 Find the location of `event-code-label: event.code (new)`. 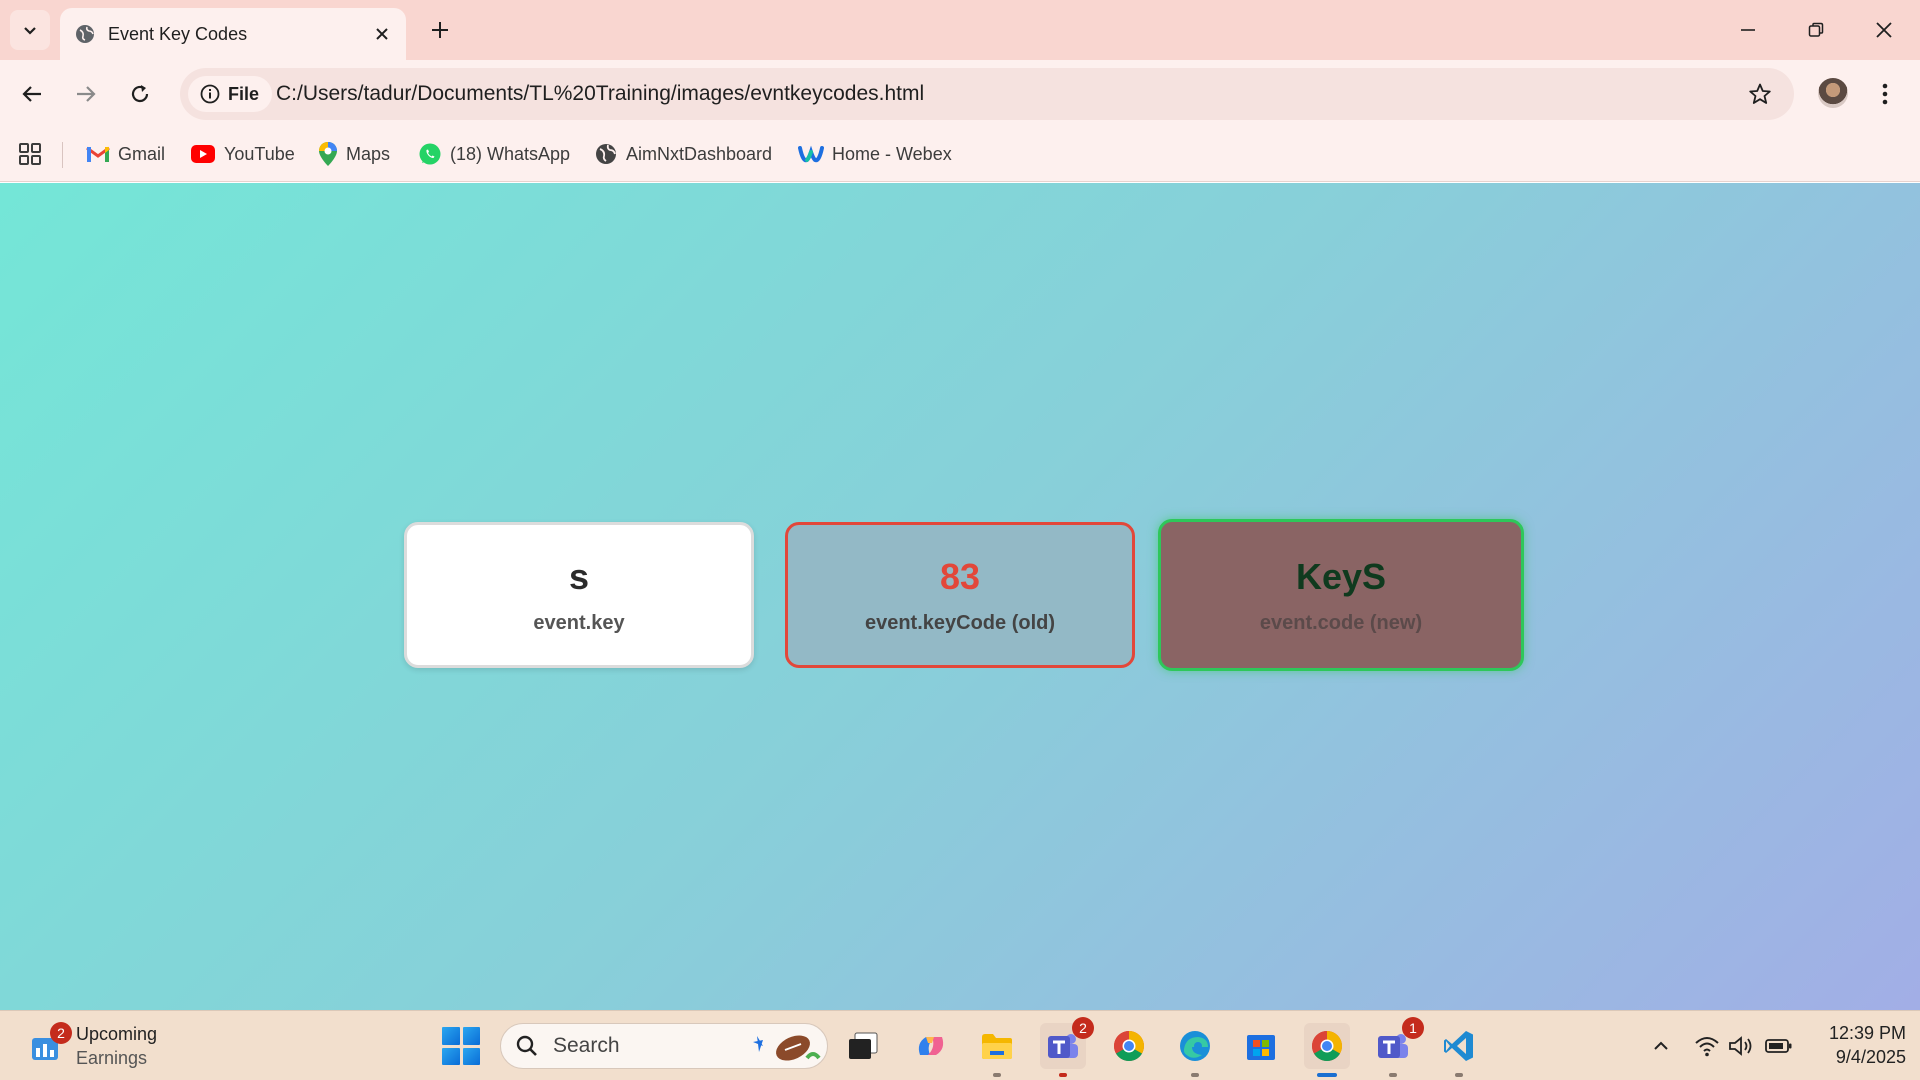

event-code-label: event.code (new) is located at coordinates (1341, 622).